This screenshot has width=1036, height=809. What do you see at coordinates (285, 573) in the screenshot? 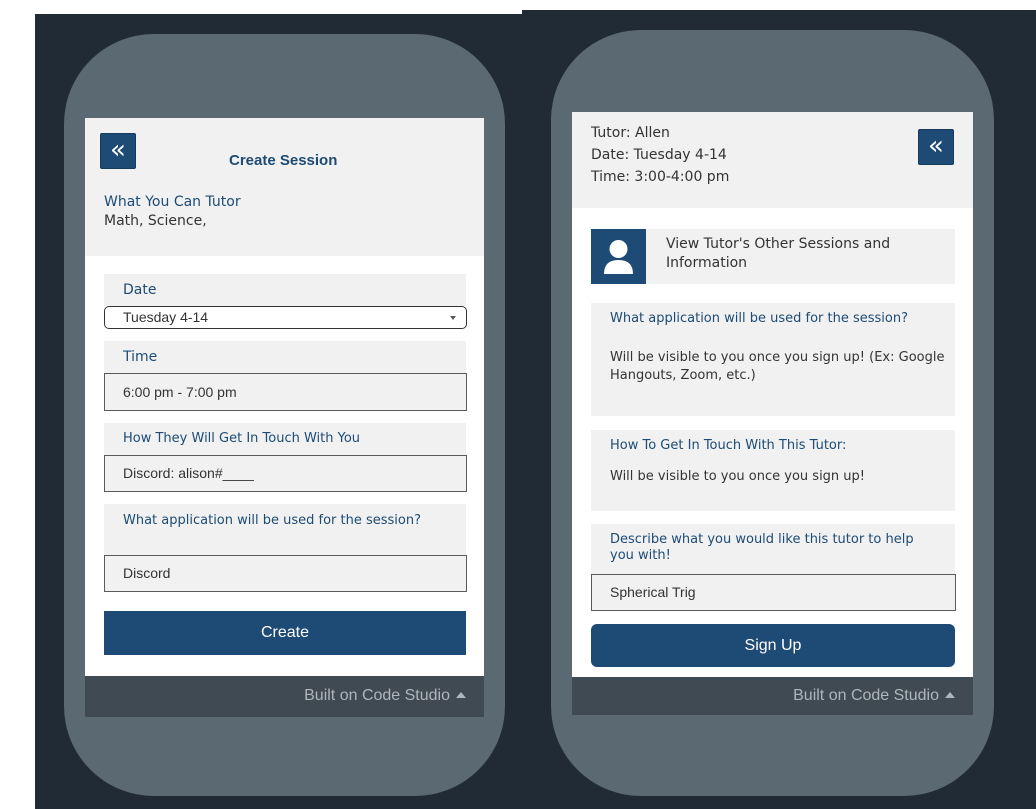
I see `app-input: Discord` at bounding box center [285, 573].